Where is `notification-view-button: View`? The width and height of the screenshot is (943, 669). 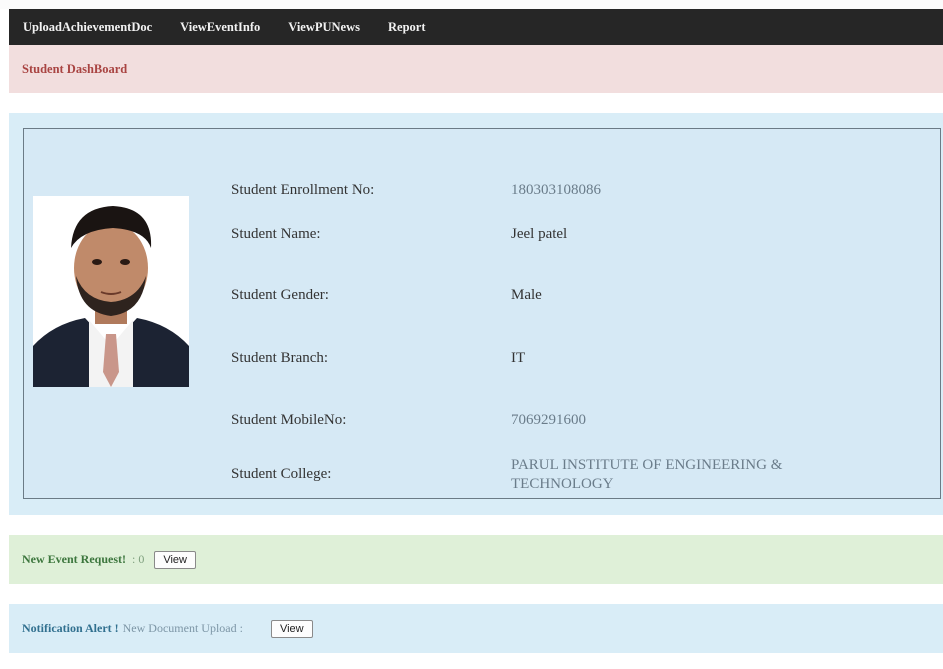 notification-view-button: View is located at coordinates (291, 628).